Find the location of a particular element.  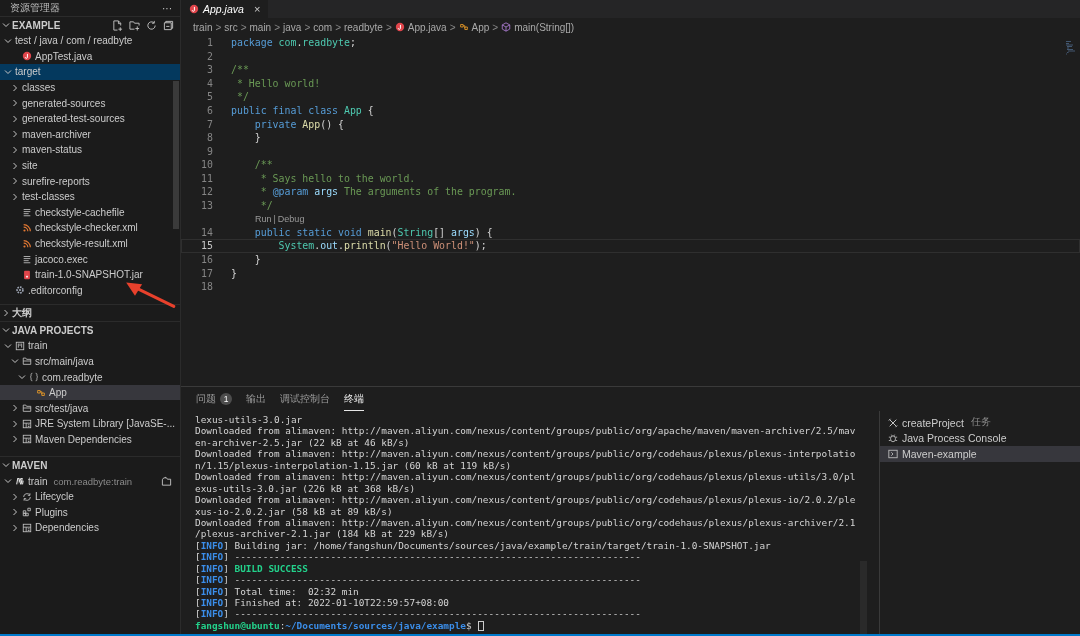

line-number: 13 is located at coordinates (206, 205).